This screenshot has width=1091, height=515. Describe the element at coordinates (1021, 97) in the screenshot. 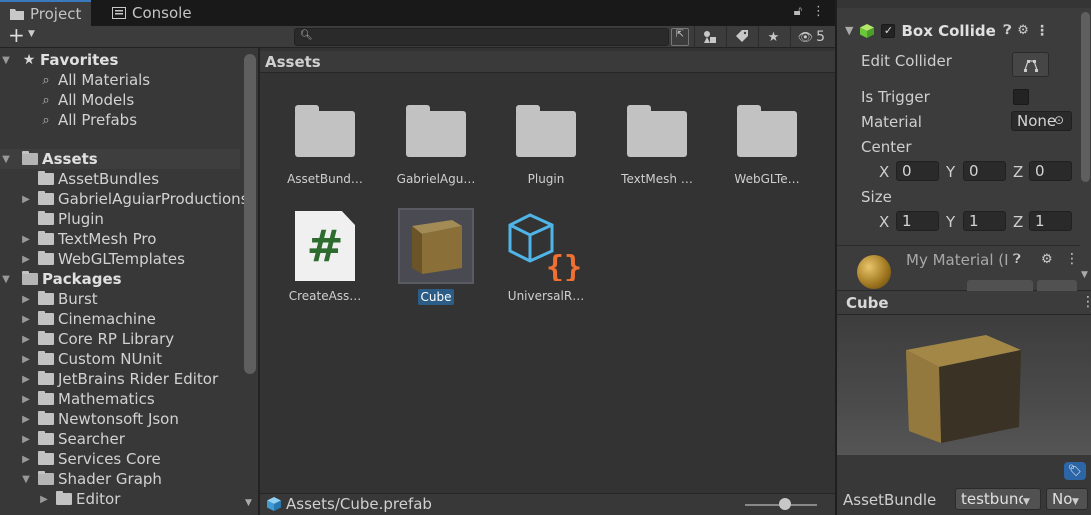

I see `is-trigger-checkbox` at that location.